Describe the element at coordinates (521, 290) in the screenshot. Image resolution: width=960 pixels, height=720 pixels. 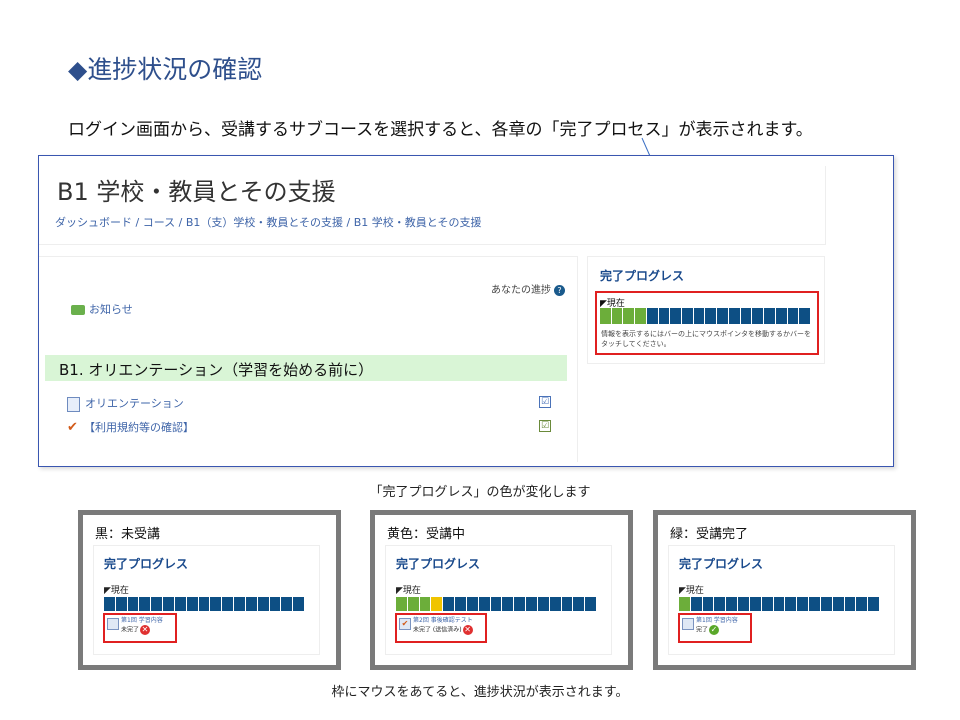
I see `your-progress-text: あなたの進捗` at that location.